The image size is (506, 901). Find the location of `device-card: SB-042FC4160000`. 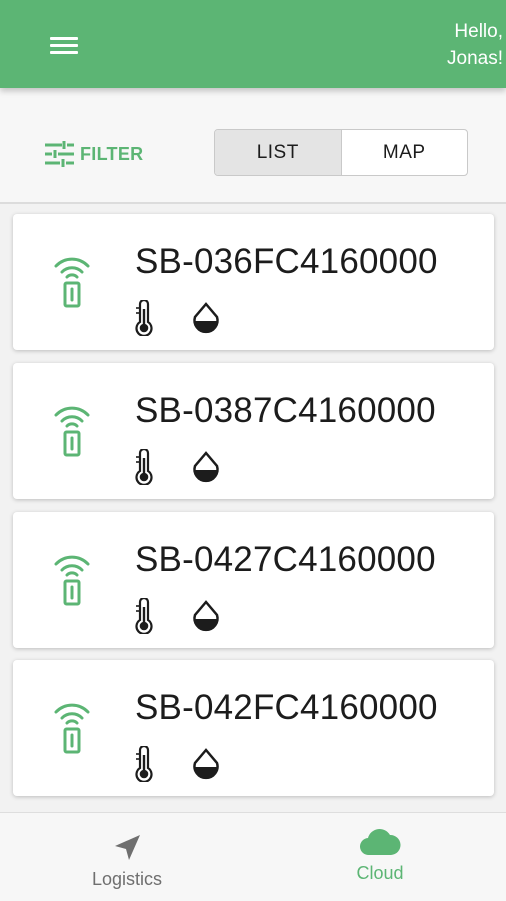

device-card: SB-042FC4160000 is located at coordinates (253, 728).